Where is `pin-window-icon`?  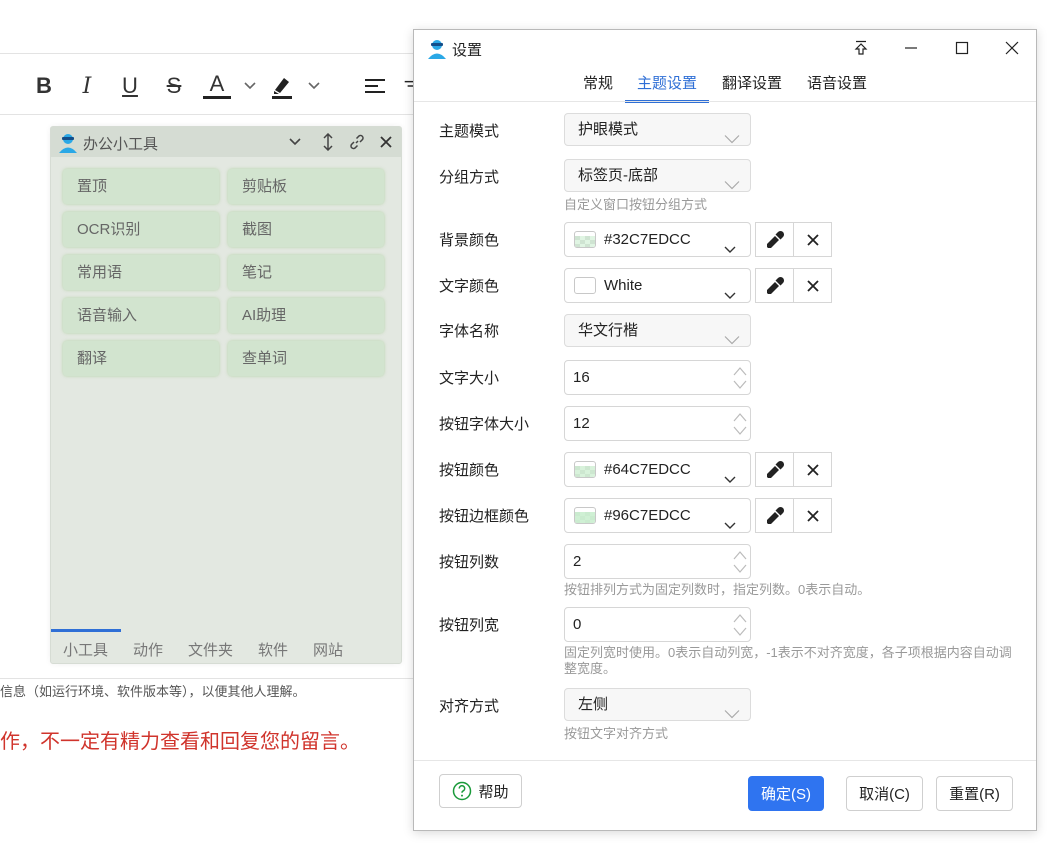
pin-window-icon is located at coordinates (861, 48).